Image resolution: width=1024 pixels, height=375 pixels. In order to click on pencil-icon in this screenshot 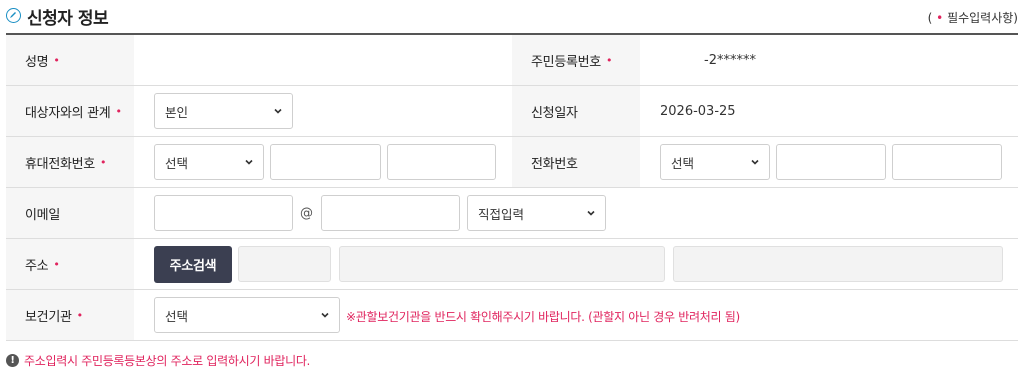, I will do `click(13, 15)`.